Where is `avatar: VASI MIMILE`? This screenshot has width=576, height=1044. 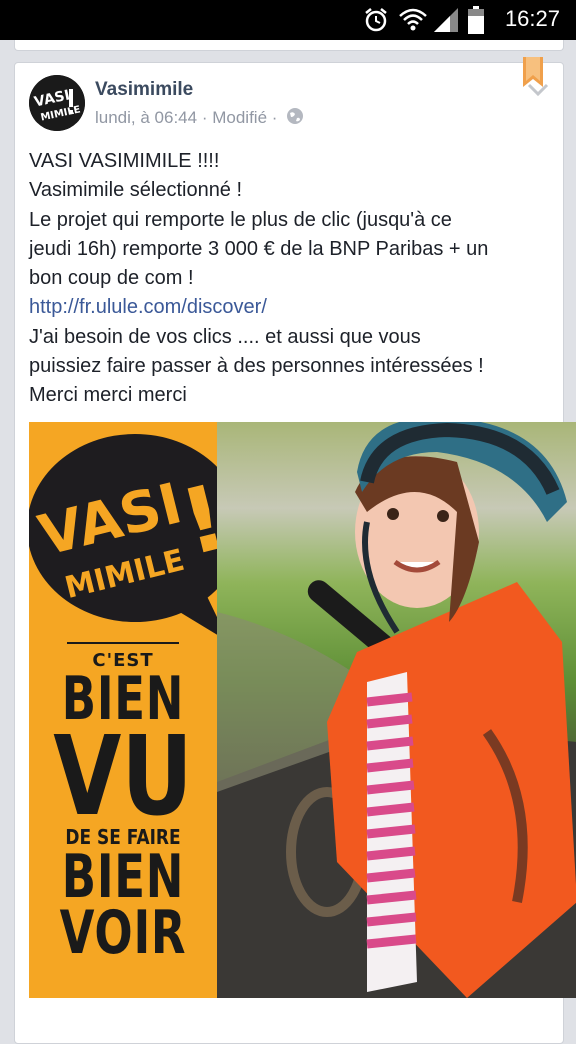
avatar: VASI MIMILE is located at coordinates (57, 103).